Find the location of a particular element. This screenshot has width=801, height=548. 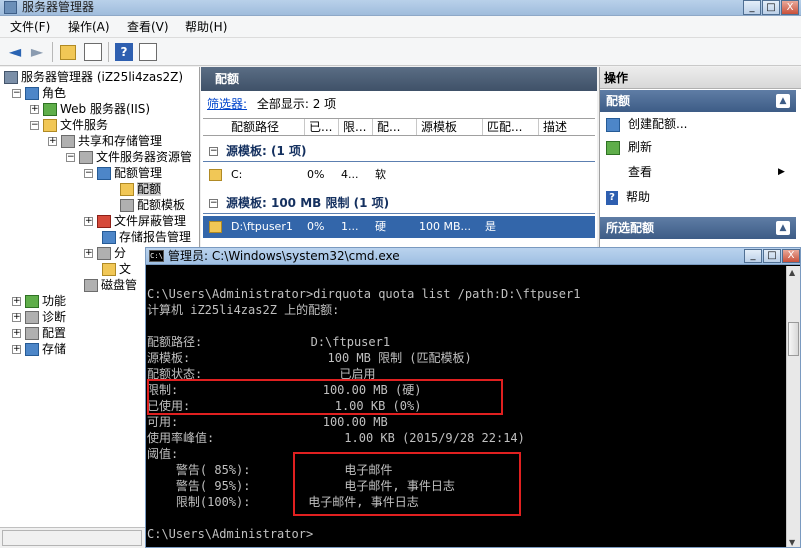

column-source-template: 源模板 is located at coordinates (450, 127).